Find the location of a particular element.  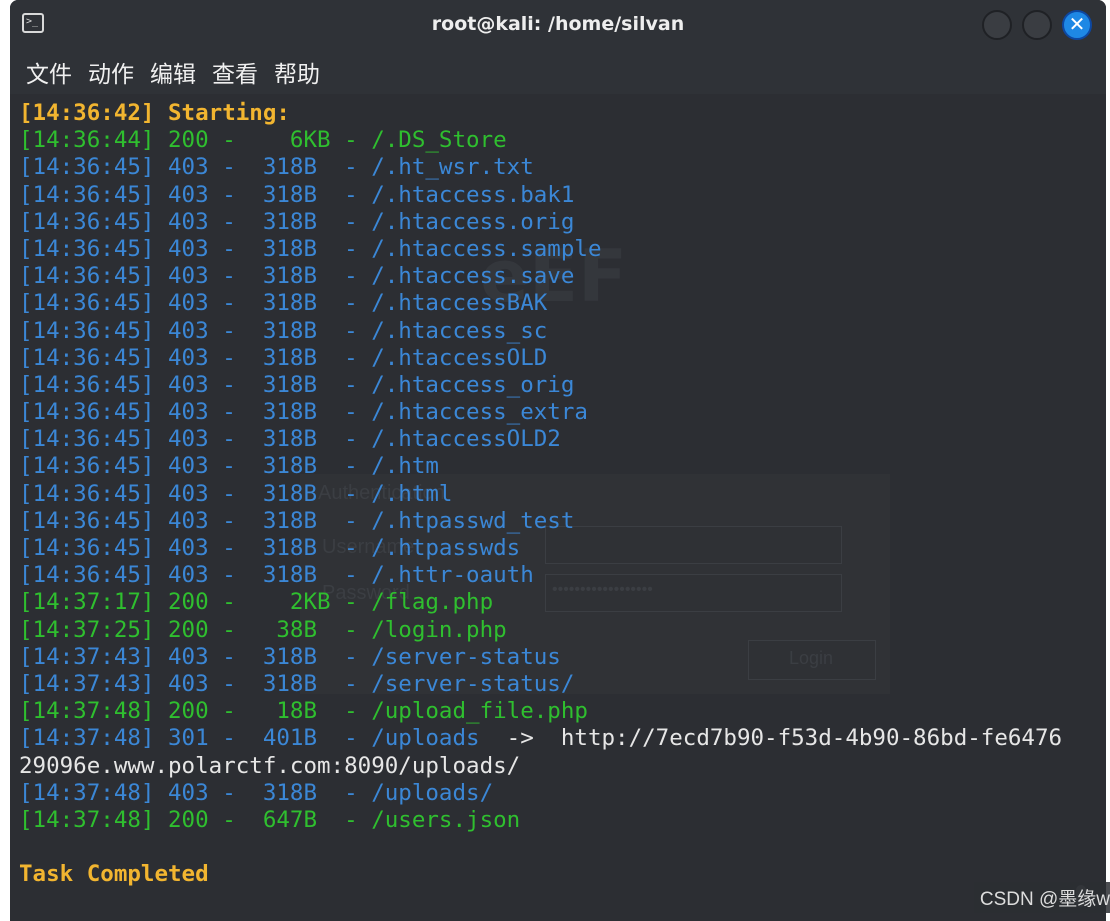

terminal-line-text: [14:36:42] Starting: is located at coordinates (154, 113).